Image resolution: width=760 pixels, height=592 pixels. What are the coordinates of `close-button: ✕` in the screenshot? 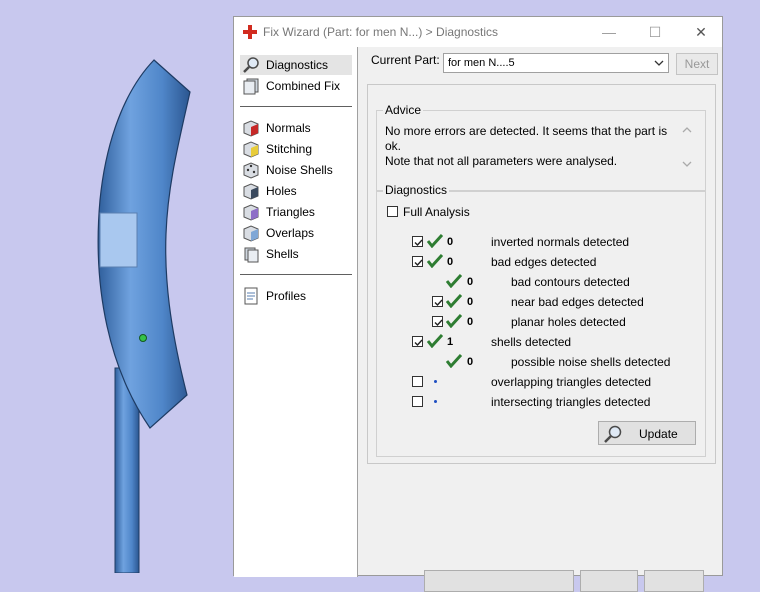 It's located at (701, 32).